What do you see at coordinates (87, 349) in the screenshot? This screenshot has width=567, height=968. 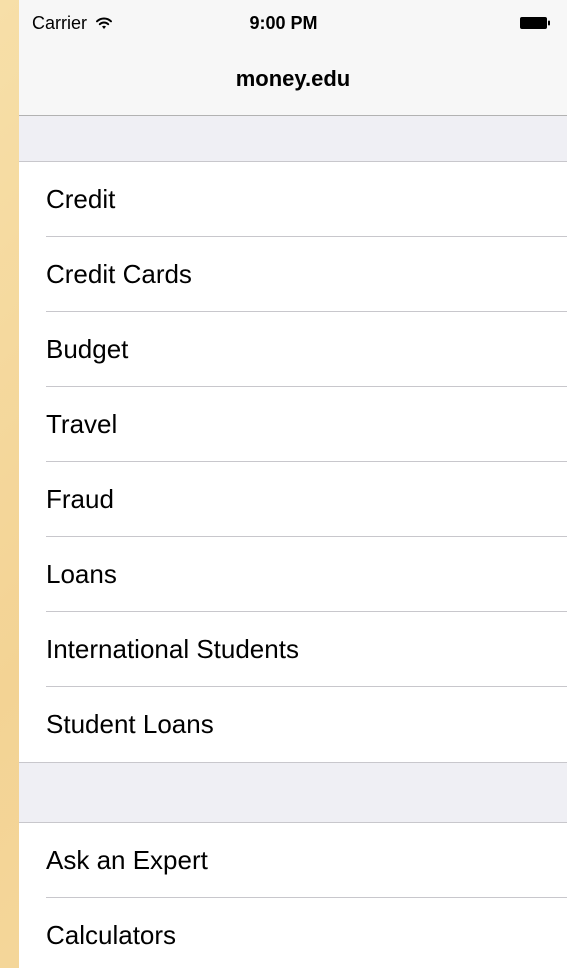 I see `list-item-label: Budget` at bounding box center [87, 349].